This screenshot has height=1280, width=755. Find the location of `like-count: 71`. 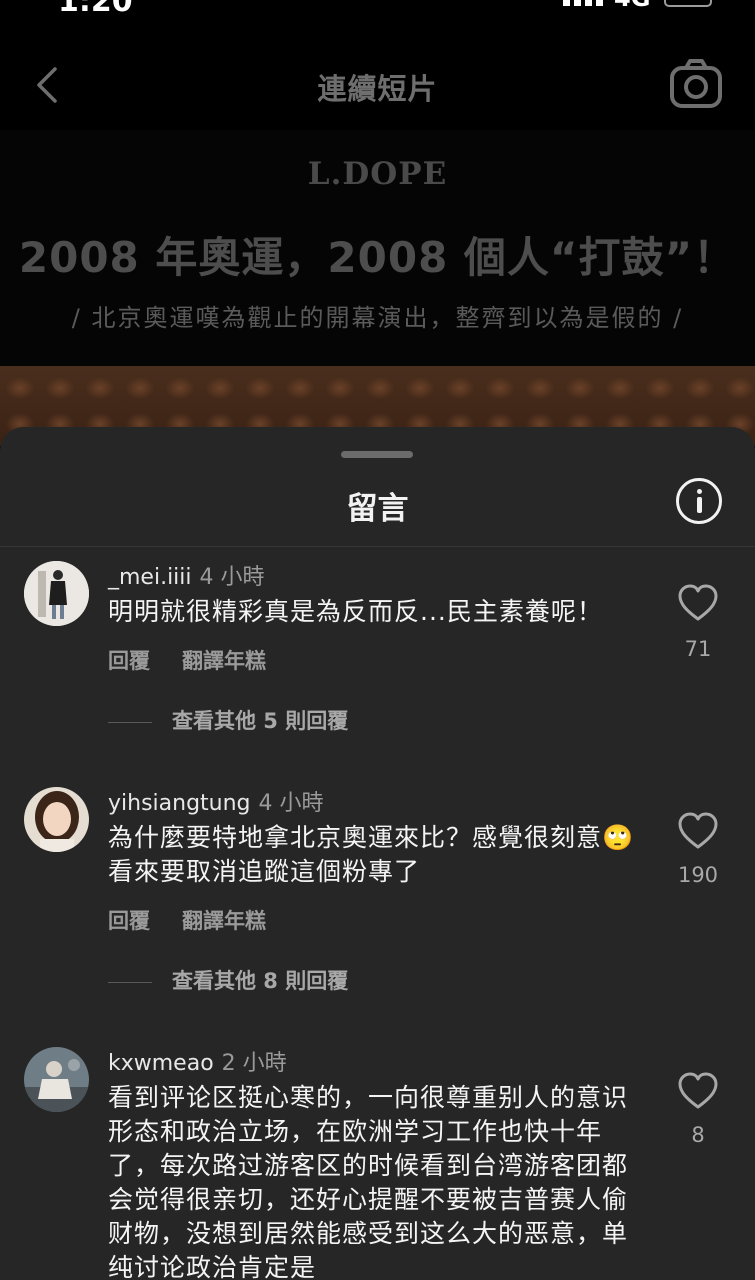

like-count: 71 is located at coordinates (698, 649).